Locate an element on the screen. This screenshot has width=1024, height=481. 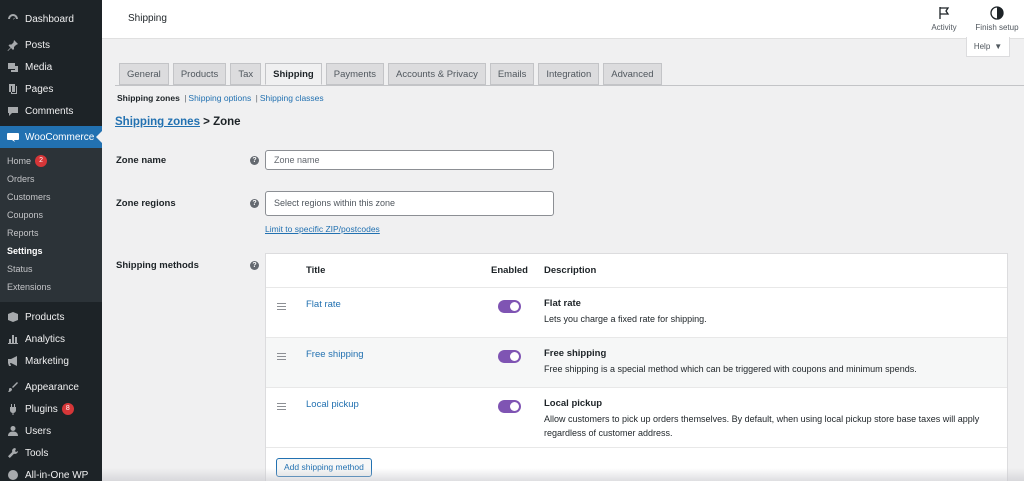
limit-zip-postcodes-link: Limit to specific ZIP/postcodes is located at coordinates (322, 229).